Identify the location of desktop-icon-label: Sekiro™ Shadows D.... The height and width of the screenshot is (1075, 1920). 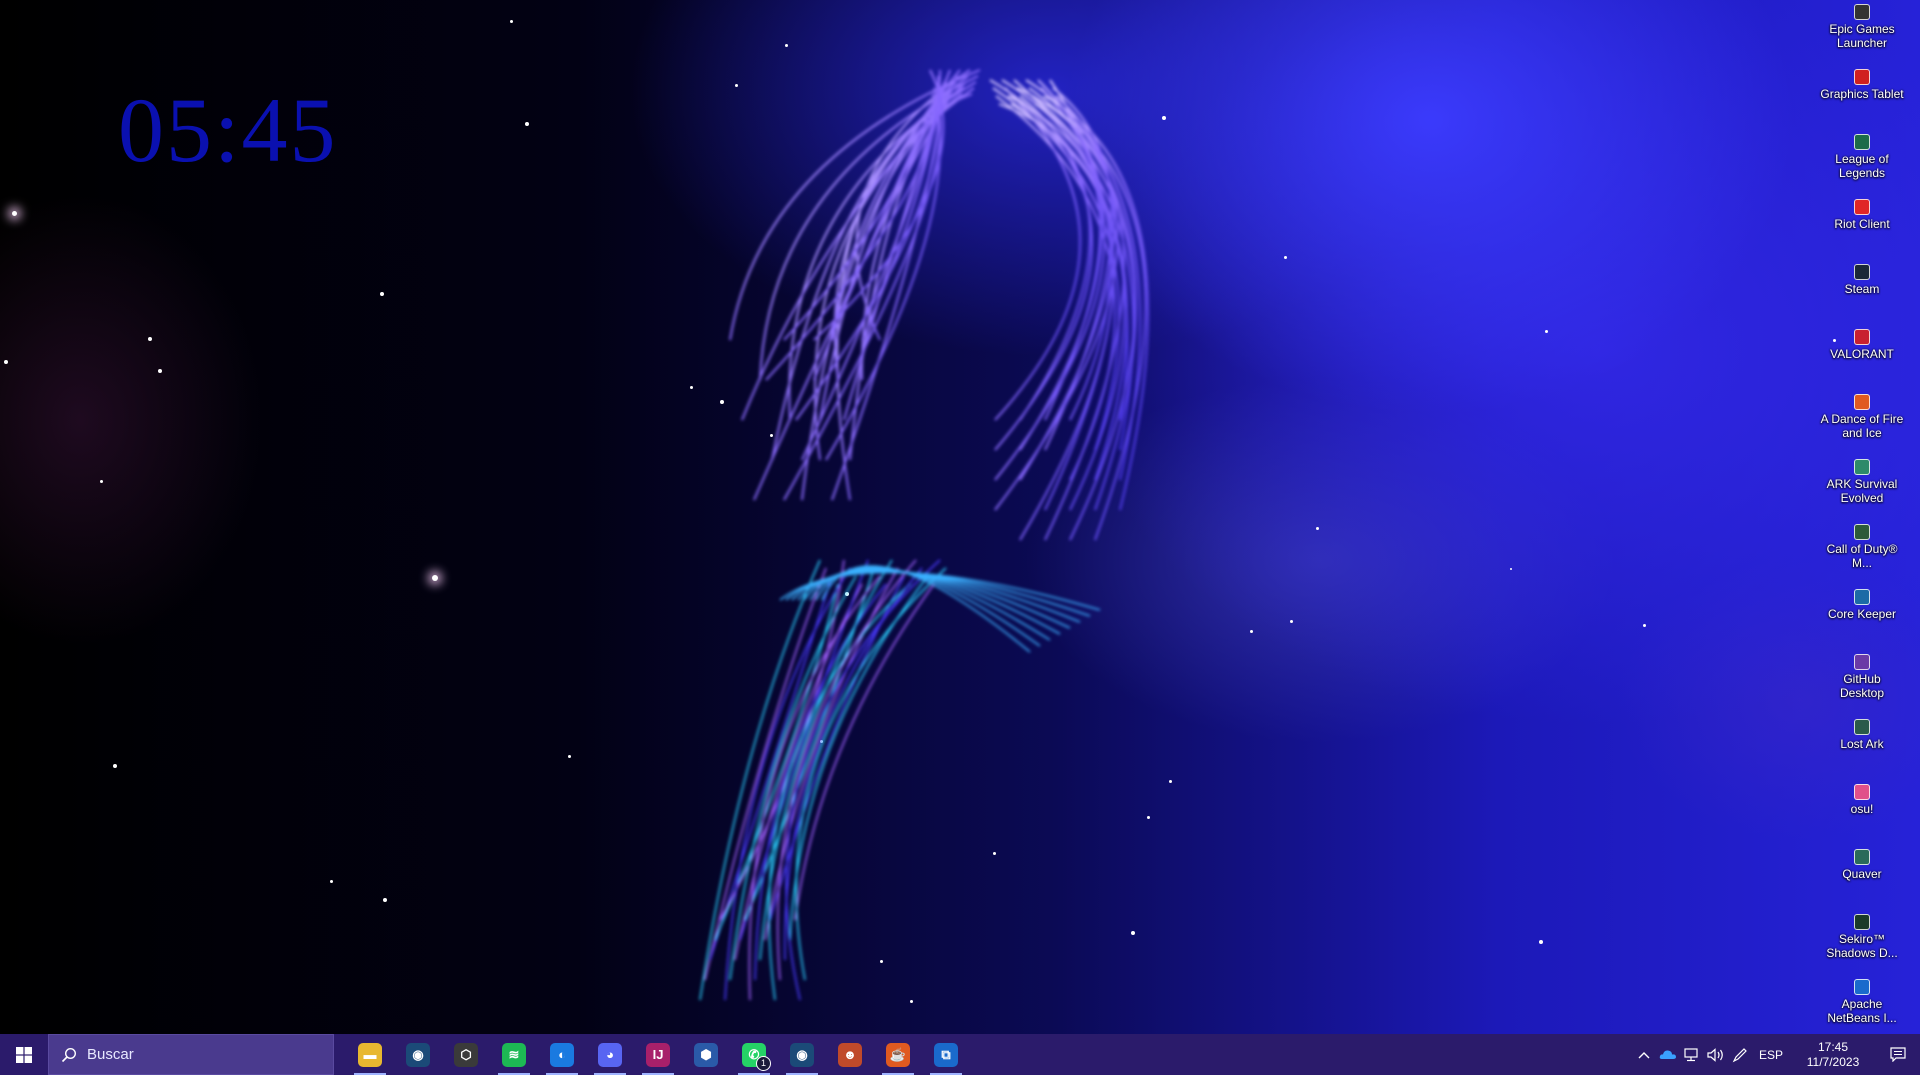
(1862, 946).